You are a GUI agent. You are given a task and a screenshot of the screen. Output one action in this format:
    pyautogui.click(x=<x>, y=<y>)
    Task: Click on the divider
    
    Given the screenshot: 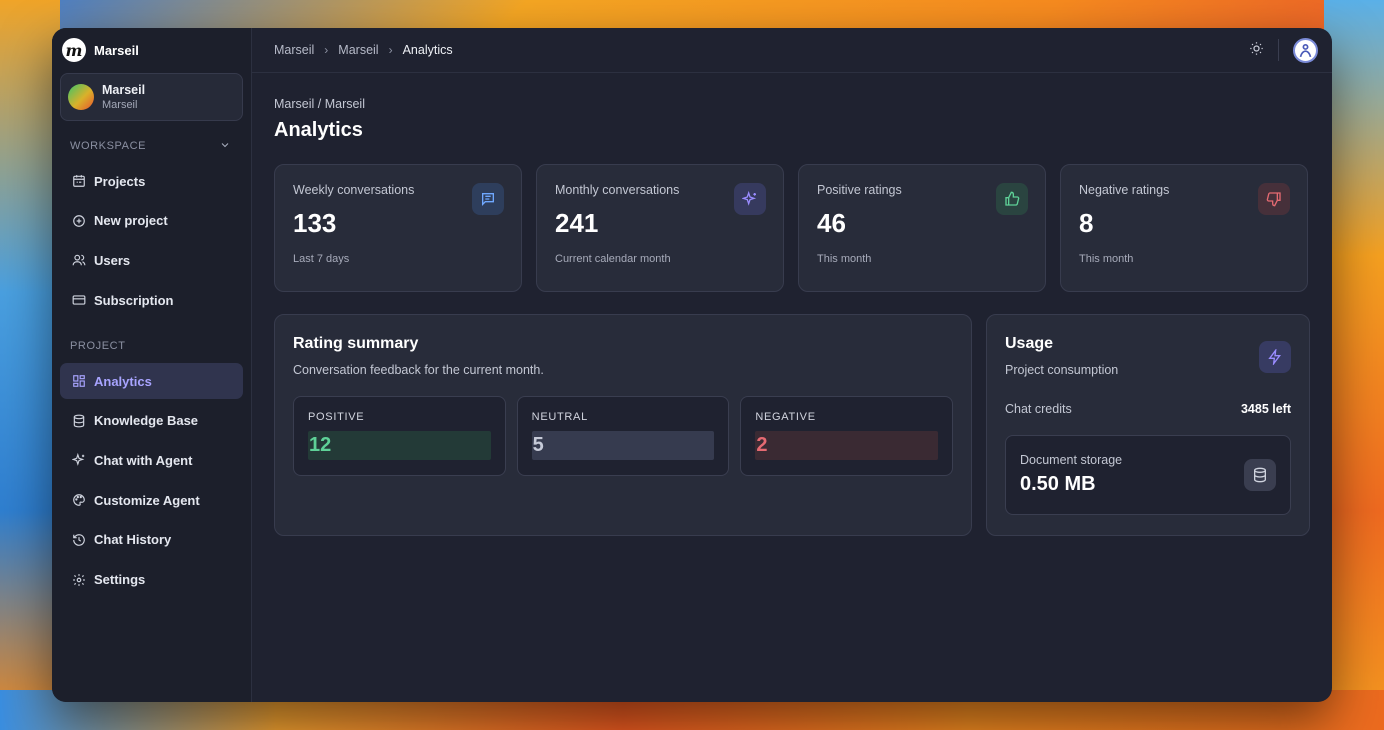 What is the action you would take?
    pyautogui.click(x=1278, y=50)
    